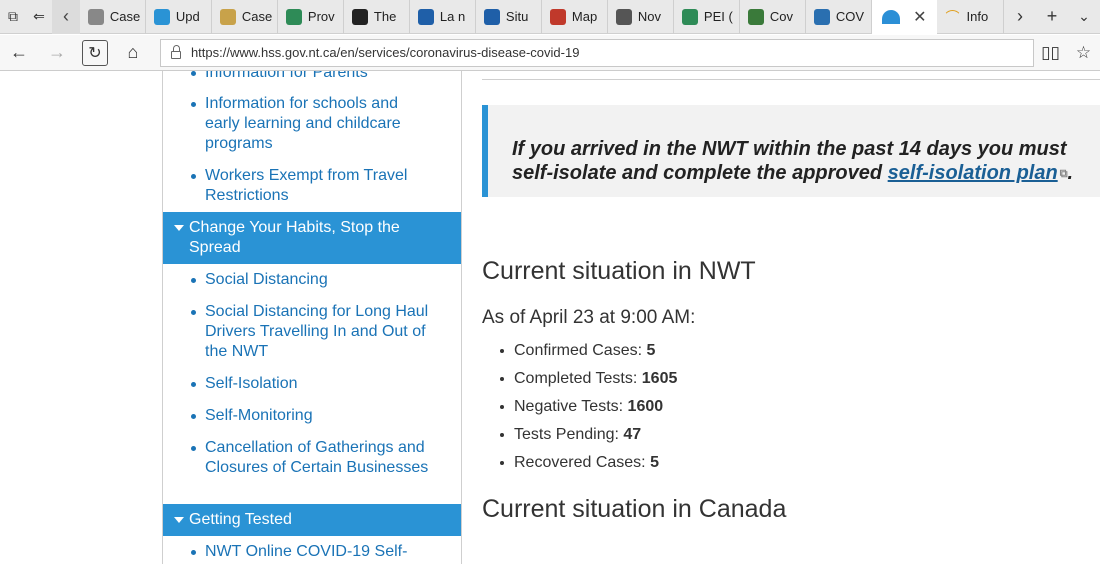  Describe the element at coordinates (313, 552) in the screenshot. I see `sidebar-item-online-self-assessment: NWT Online COVID-19 Self-` at that location.